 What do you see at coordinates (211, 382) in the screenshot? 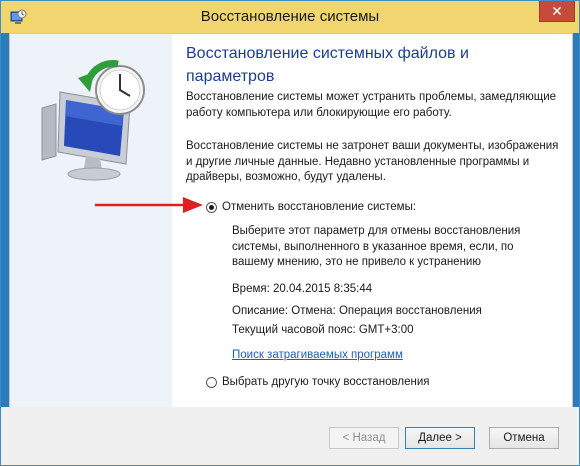
I see `choose-other-radio` at bounding box center [211, 382].